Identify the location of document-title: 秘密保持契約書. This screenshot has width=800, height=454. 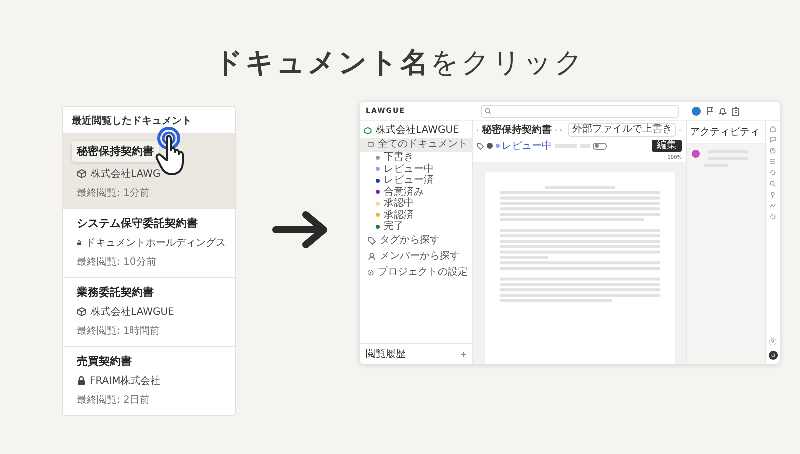
(517, 130).